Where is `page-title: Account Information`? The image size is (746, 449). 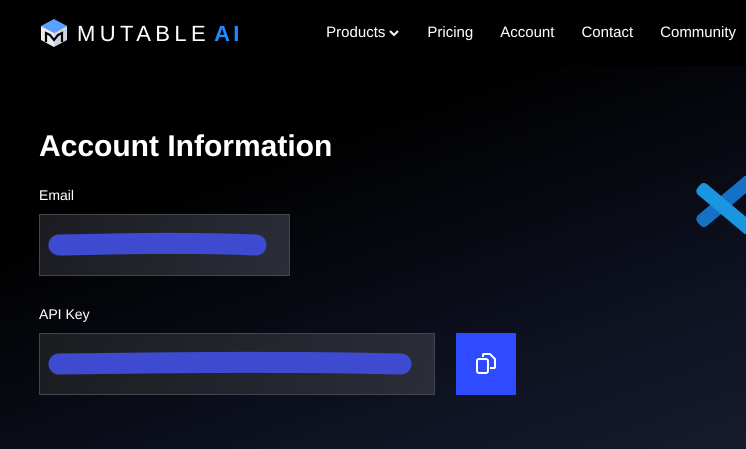 page-title: Account Information is located at coordinates (186, 147).